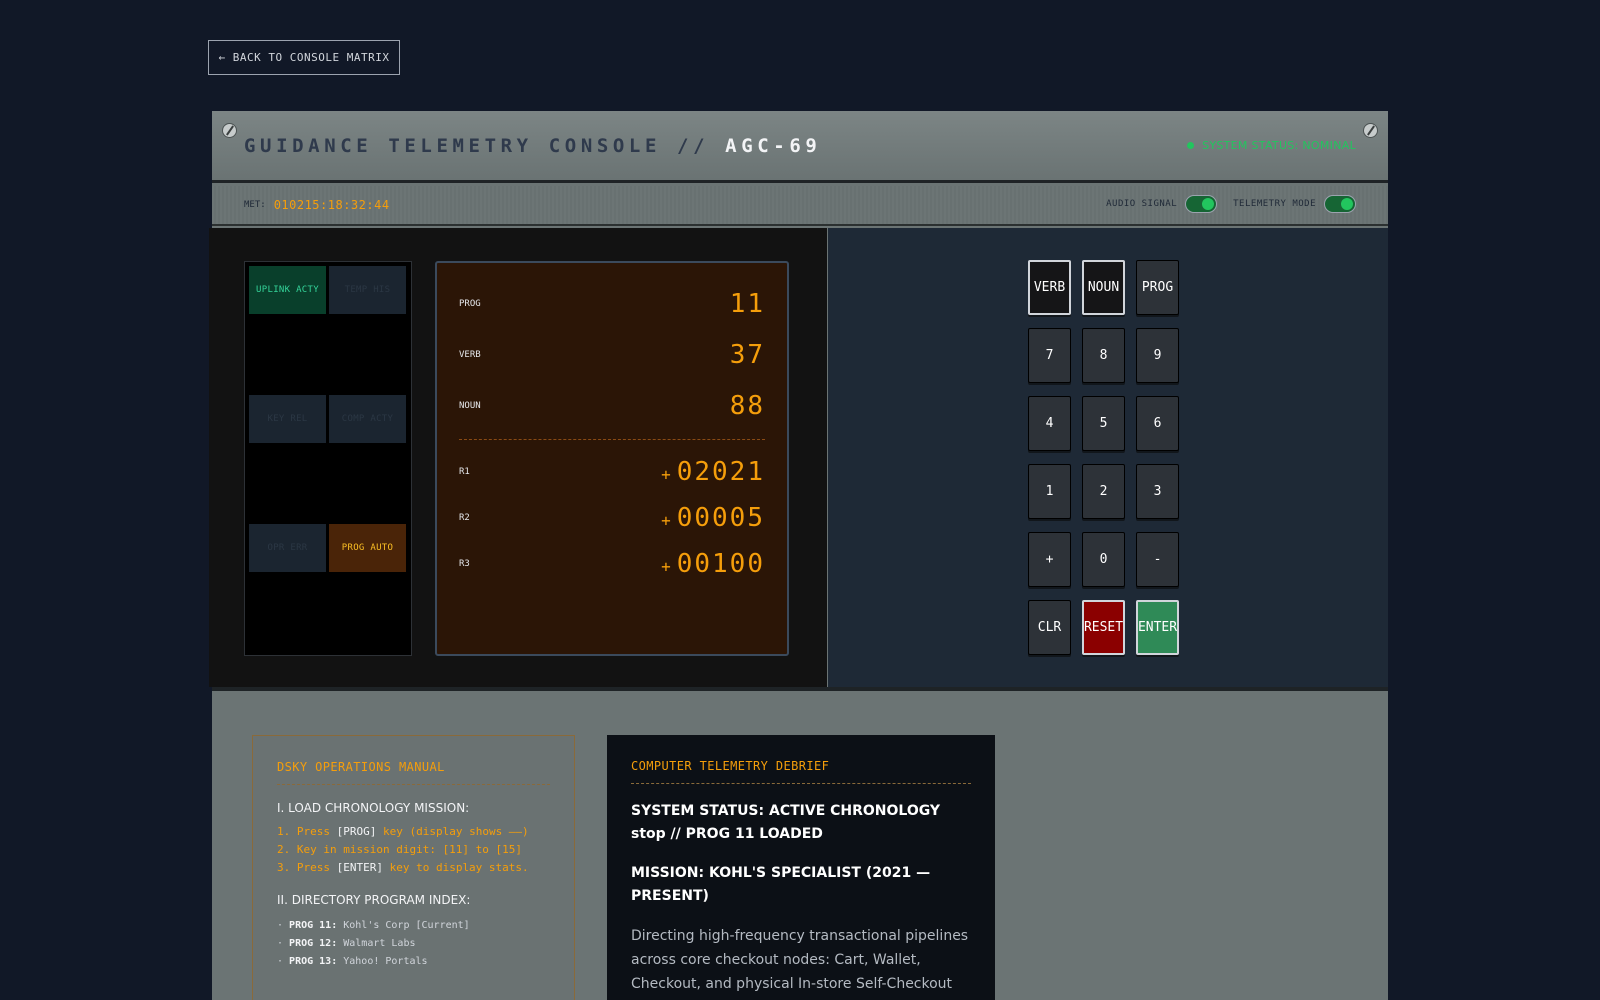 Image resolution: width=1600 pixels, height=1000 pixels. I want to click on audio-signal-toggle, so click(1201, 204).